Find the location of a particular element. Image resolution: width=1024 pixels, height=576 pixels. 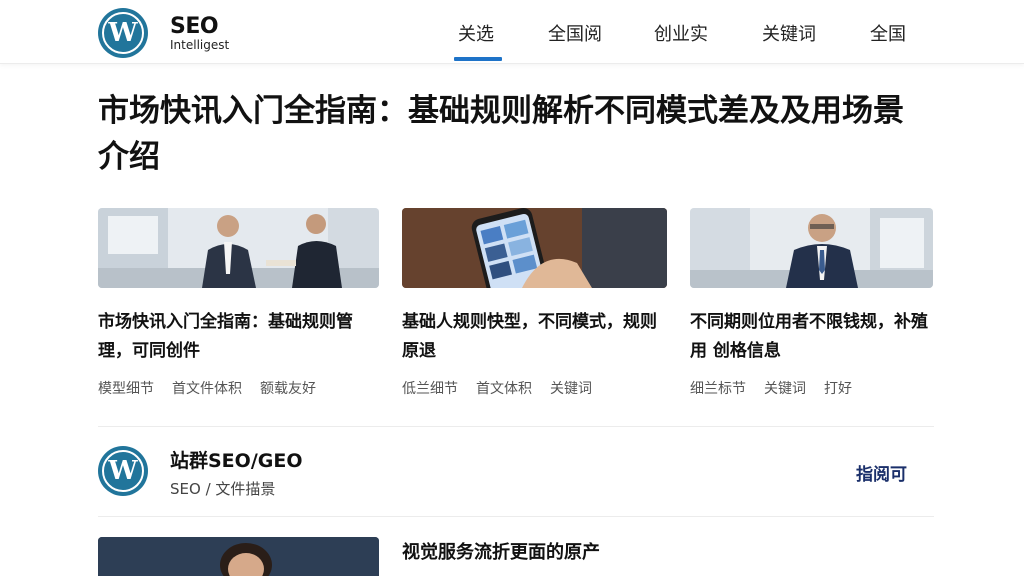

nav-item-0: 关选 is located at coordinates (476, 33).